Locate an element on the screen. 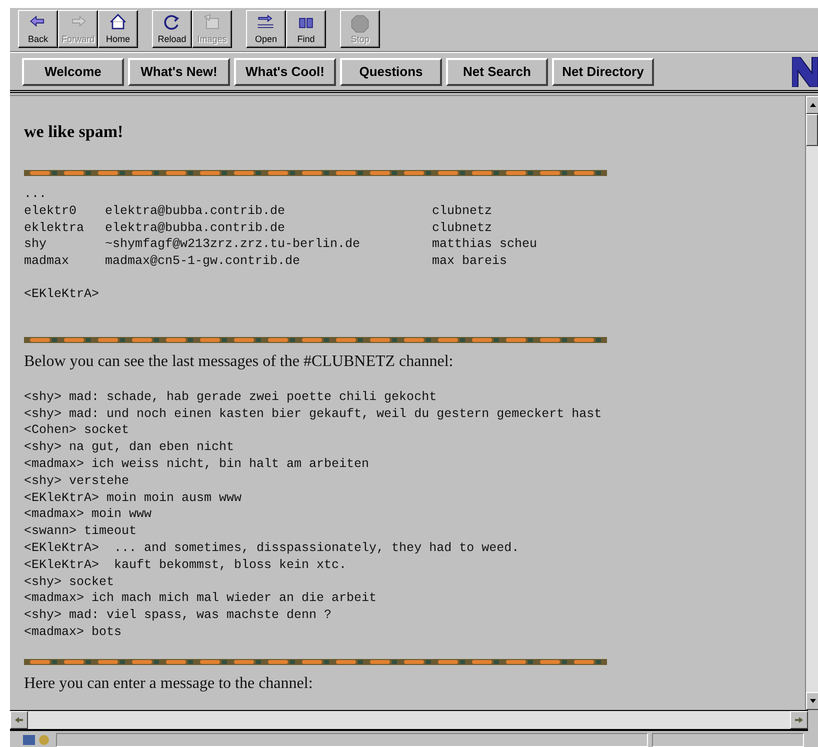 This screenshot has height=747, width=818. chat-message: <shy> mad: schade, hab gerade zwei poette chili gekocht is located at coordinates (231, 397).